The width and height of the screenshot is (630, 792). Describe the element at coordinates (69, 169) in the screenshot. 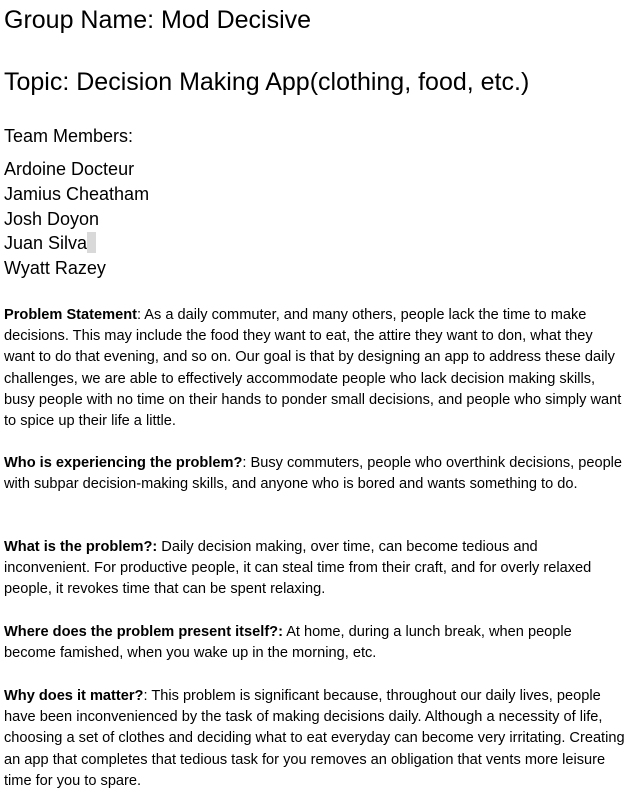

I see `team-member: Ardoine Docteur` at that location.